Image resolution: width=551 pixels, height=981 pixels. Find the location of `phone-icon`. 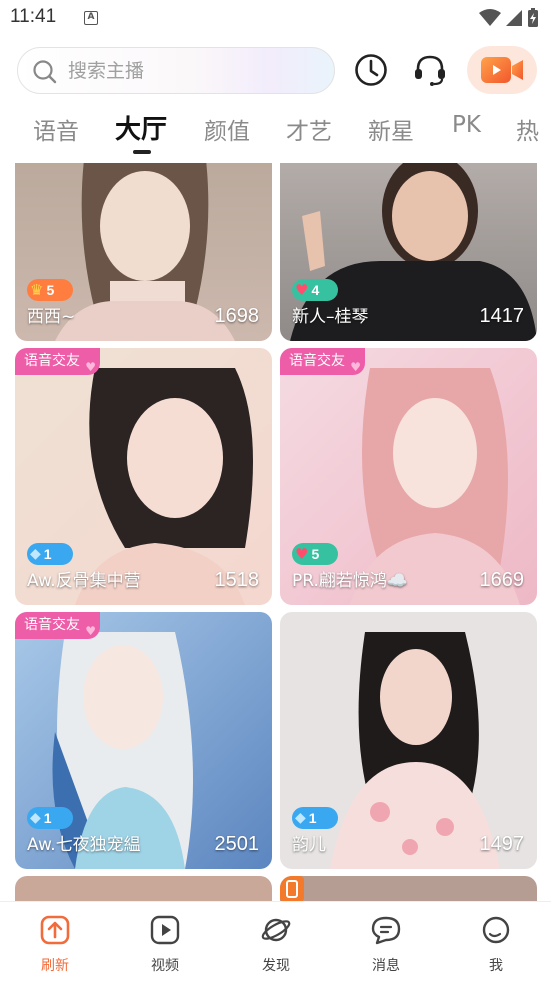

phone-icon is located at coordinates (292, 888).